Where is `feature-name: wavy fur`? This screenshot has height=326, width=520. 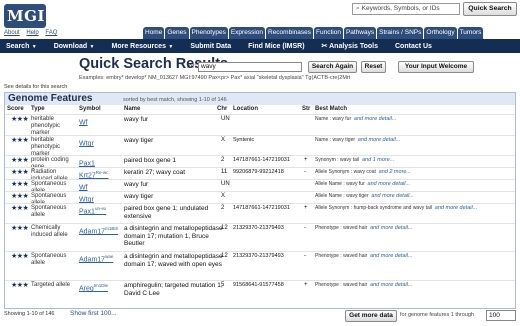 feature-name: wavy fur is located at coordinates (136, 119).